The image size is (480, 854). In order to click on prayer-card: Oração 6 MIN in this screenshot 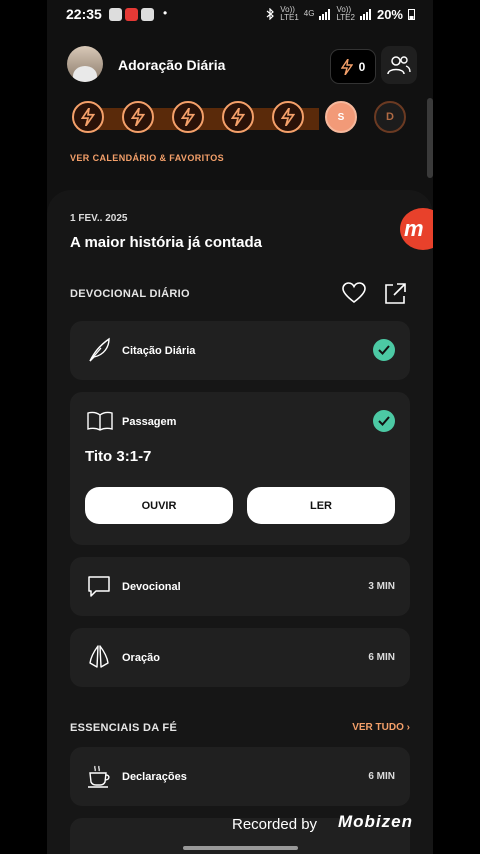, I will do `click(240, 657)`.